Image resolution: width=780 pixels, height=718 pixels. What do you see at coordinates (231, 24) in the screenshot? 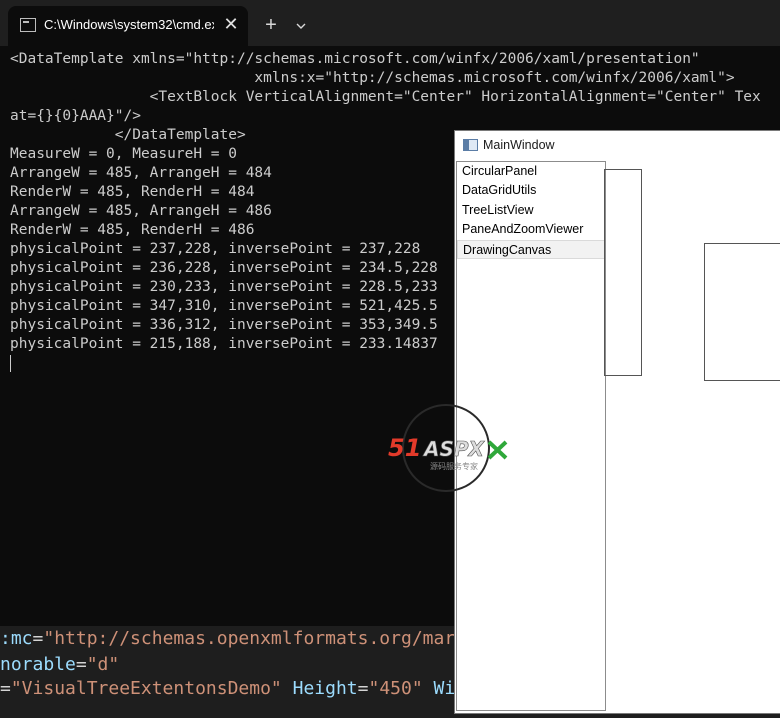
I see `close-icon: ✕` at bounding box center [231, 24].